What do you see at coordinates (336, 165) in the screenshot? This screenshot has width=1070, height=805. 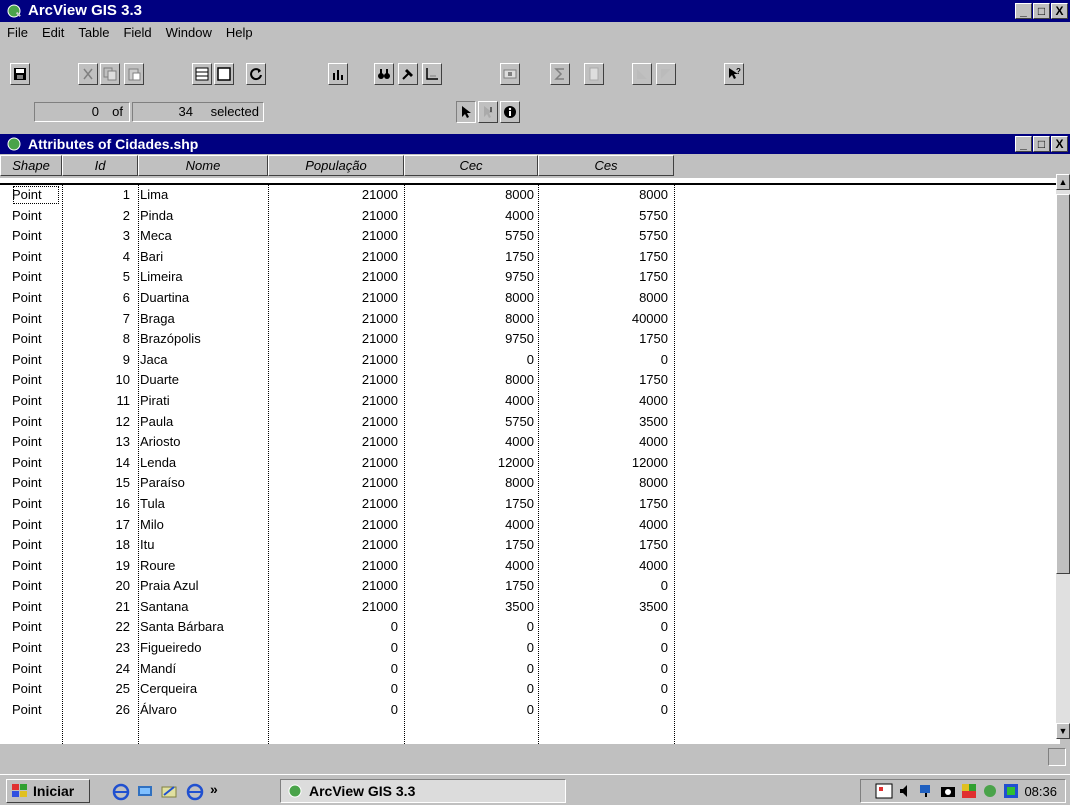 I see `column-header-populacao: População` at bounding box center [336, 165].